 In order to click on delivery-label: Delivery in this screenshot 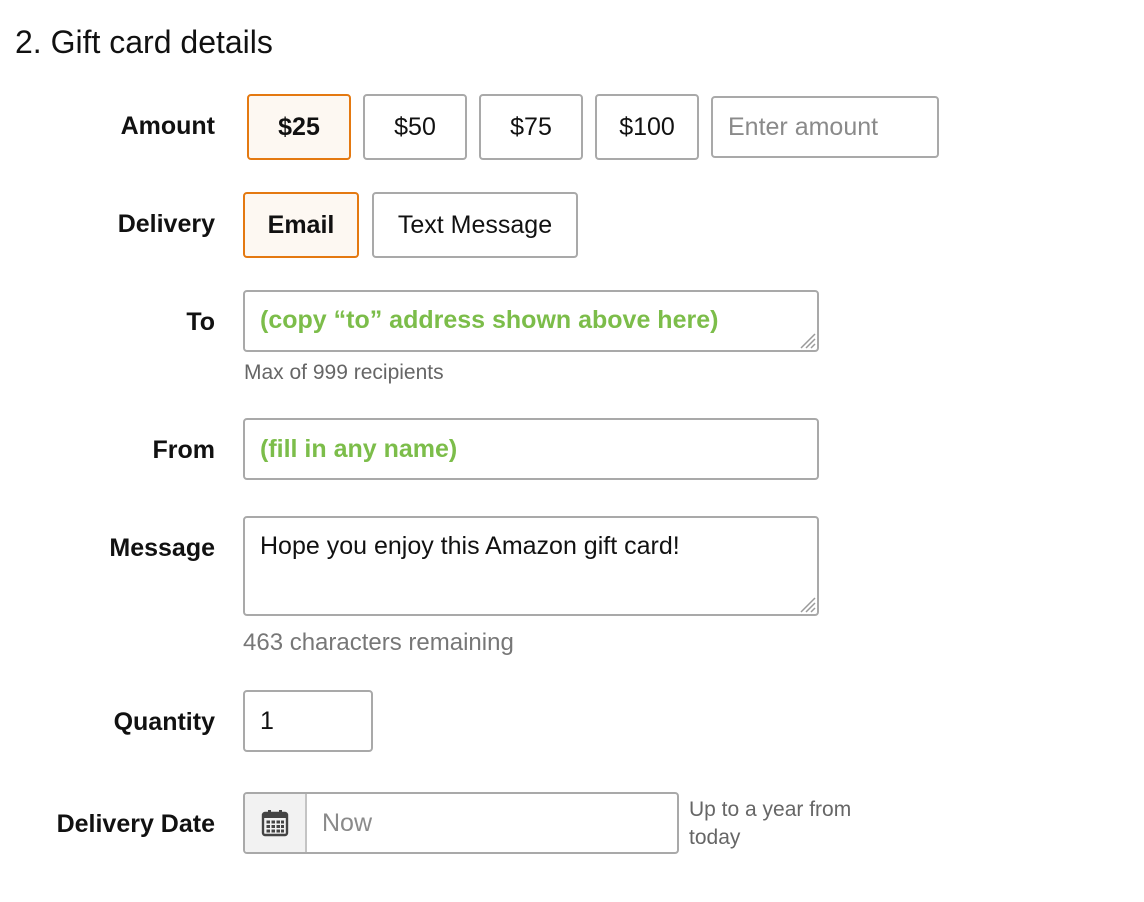, I will do `click(166, 224)`.